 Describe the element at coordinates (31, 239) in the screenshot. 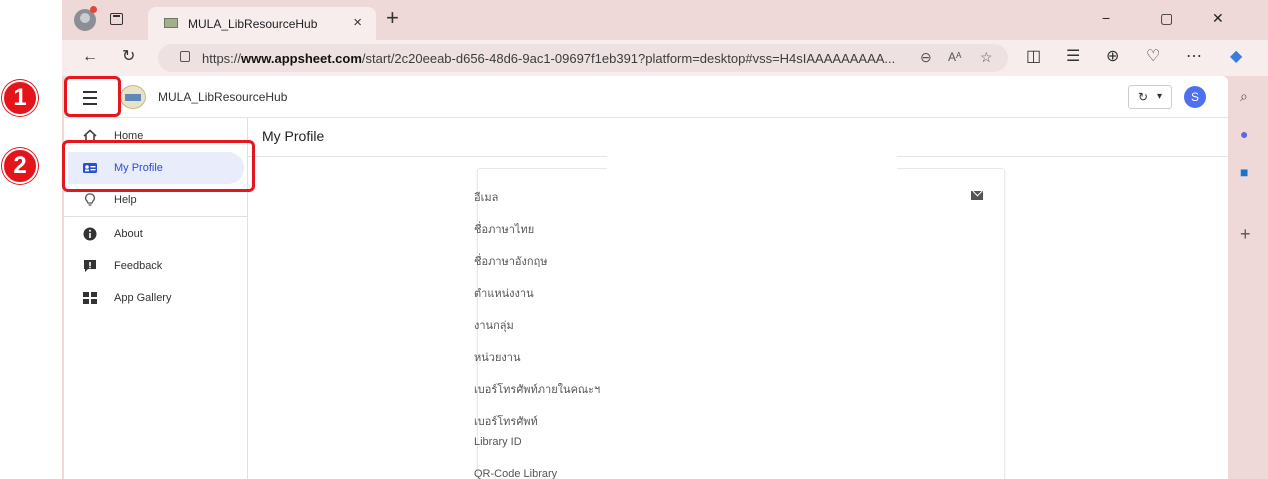

I see `left-margin` at that location.